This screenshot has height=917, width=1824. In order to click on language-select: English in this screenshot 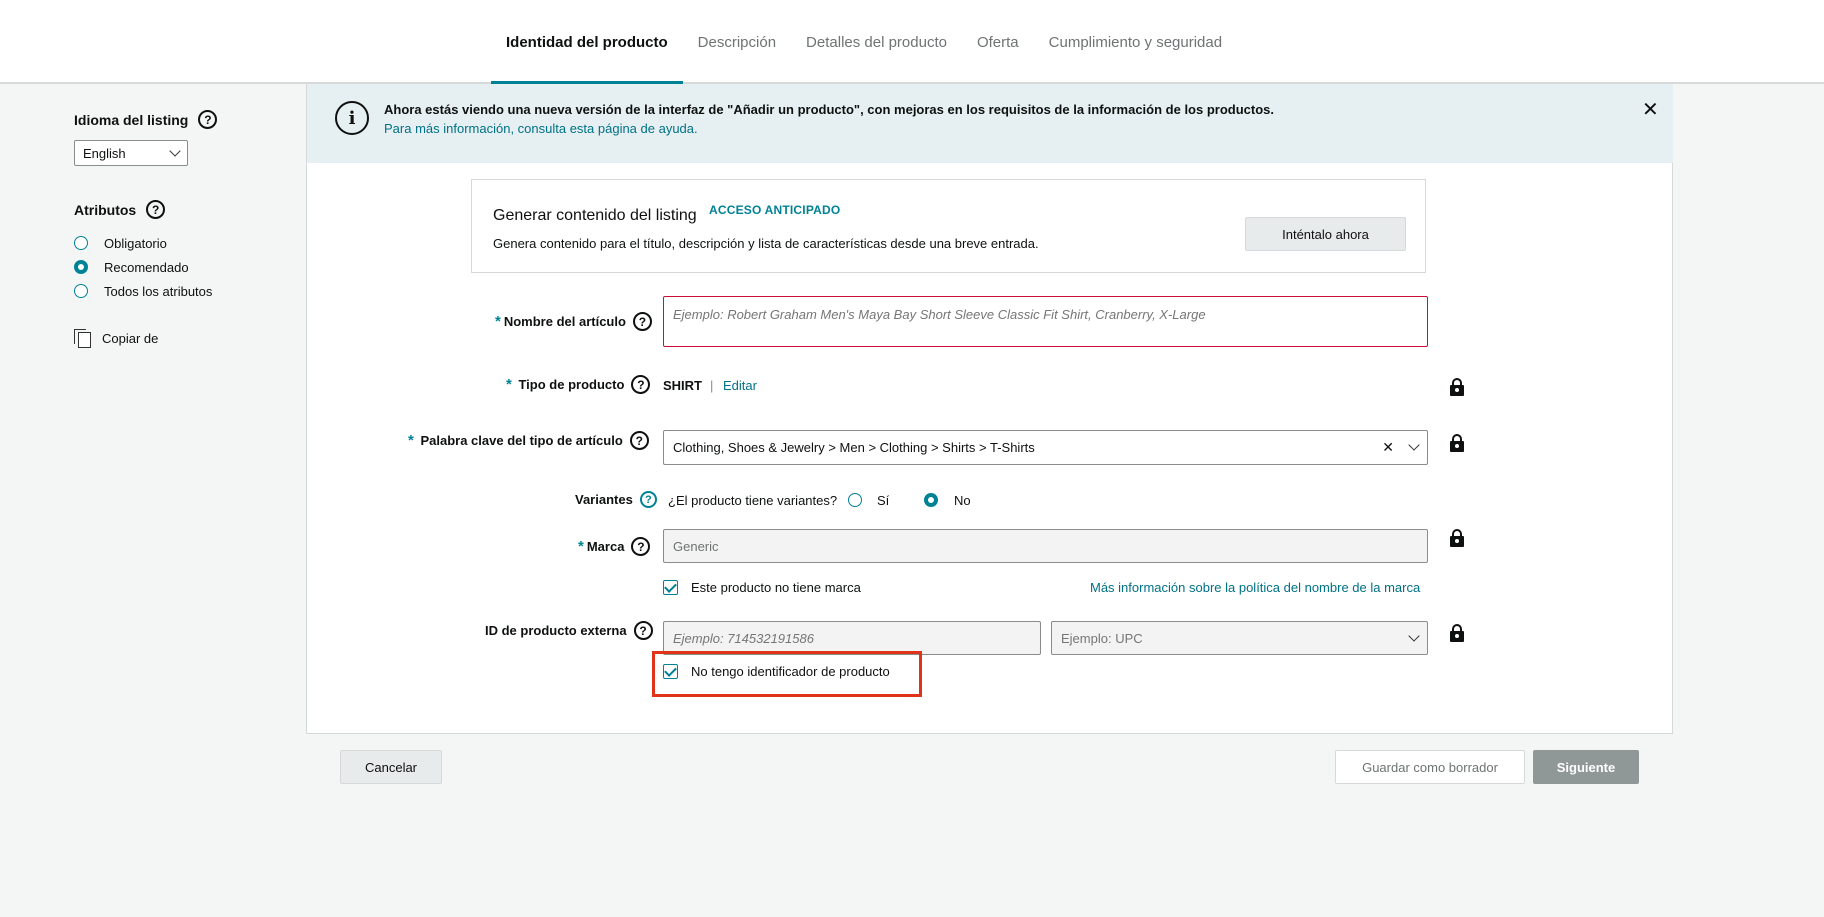, I will do `click(131, 153)`.